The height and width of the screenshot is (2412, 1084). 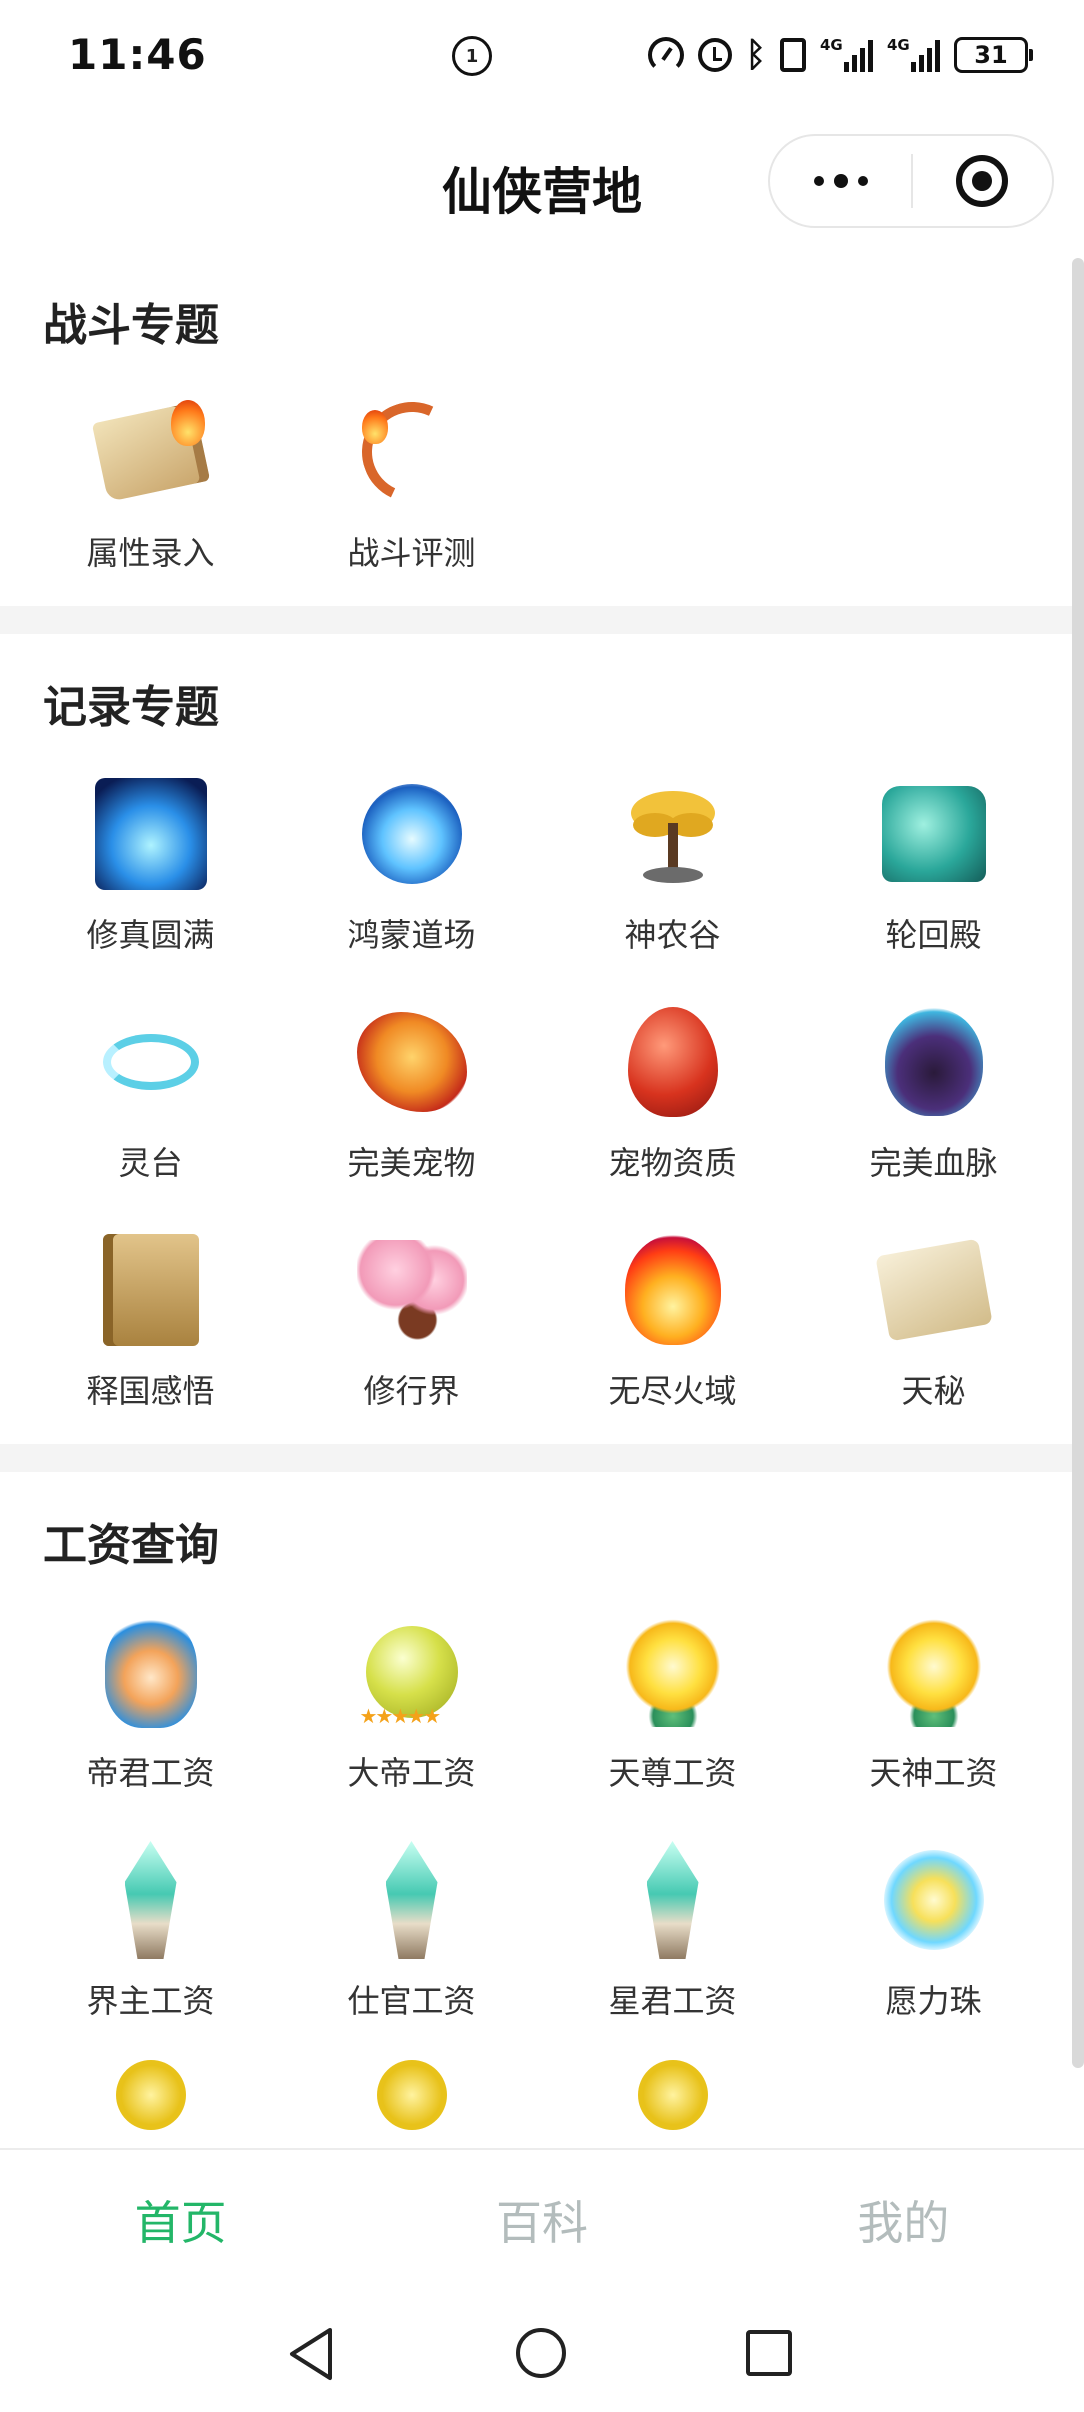 What do you see at coordinates (934, 1672) in the screenshot?
I see `gold-flame-icon` at bounding box center [934, 1672].